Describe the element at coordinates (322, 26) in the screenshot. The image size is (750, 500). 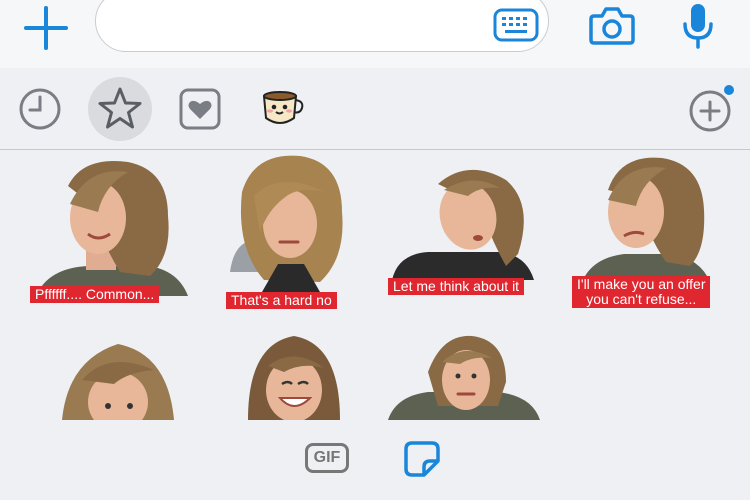
I see `message-input` at that location.